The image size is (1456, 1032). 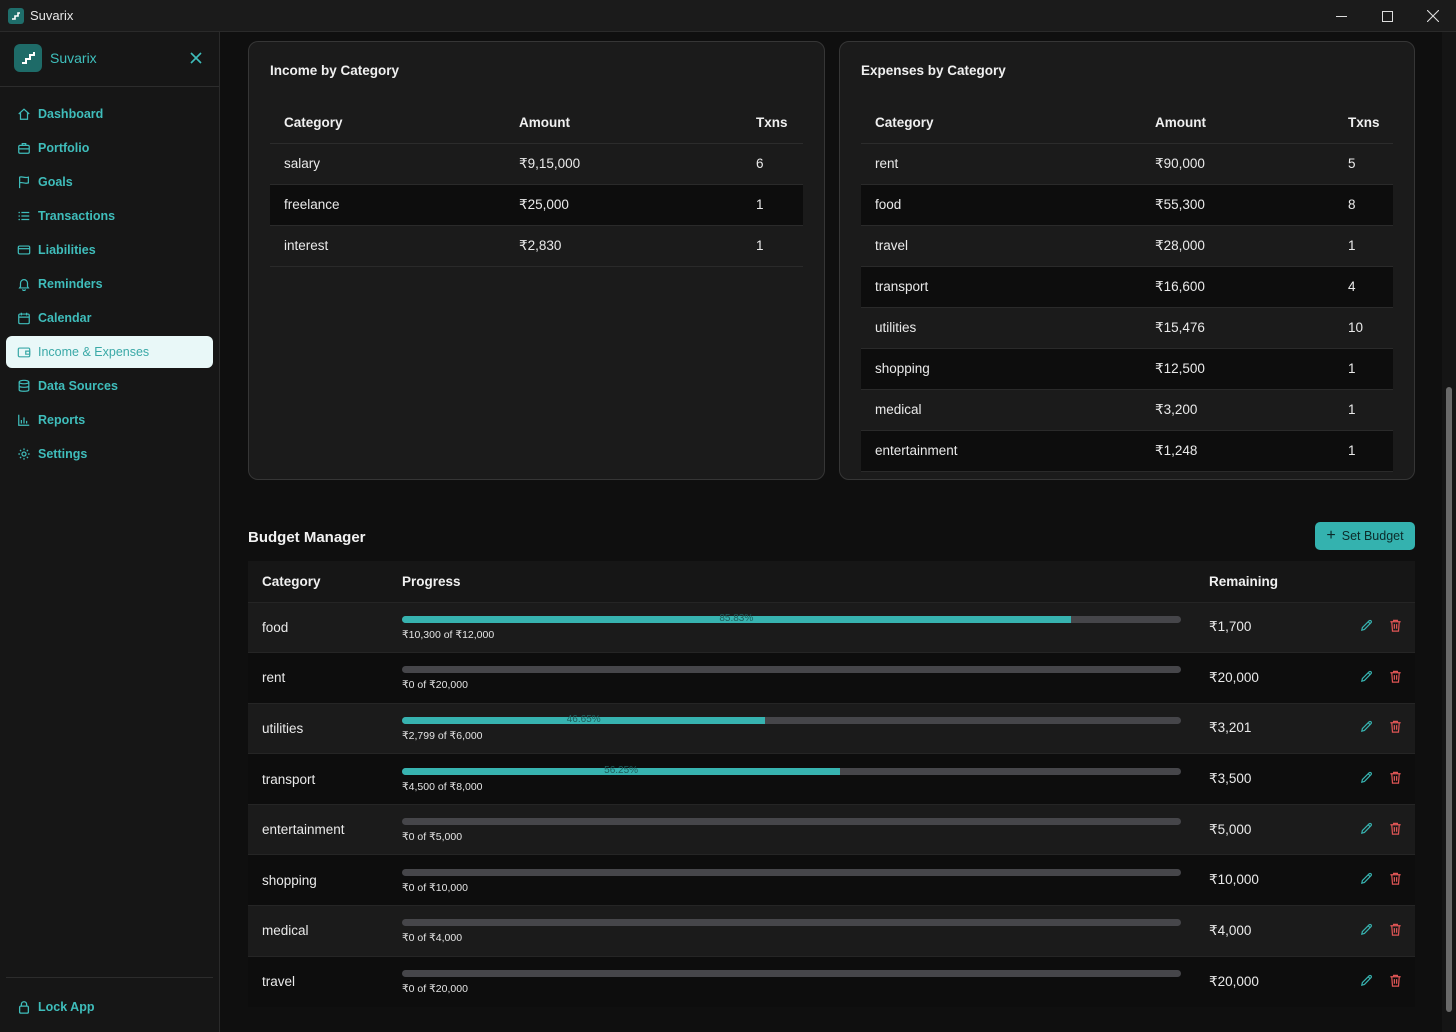 What do you see at coordinates (109, 454) in the screenshot?
I see `sidebar-item-settings: Settings` at bounding box center [109, 454].